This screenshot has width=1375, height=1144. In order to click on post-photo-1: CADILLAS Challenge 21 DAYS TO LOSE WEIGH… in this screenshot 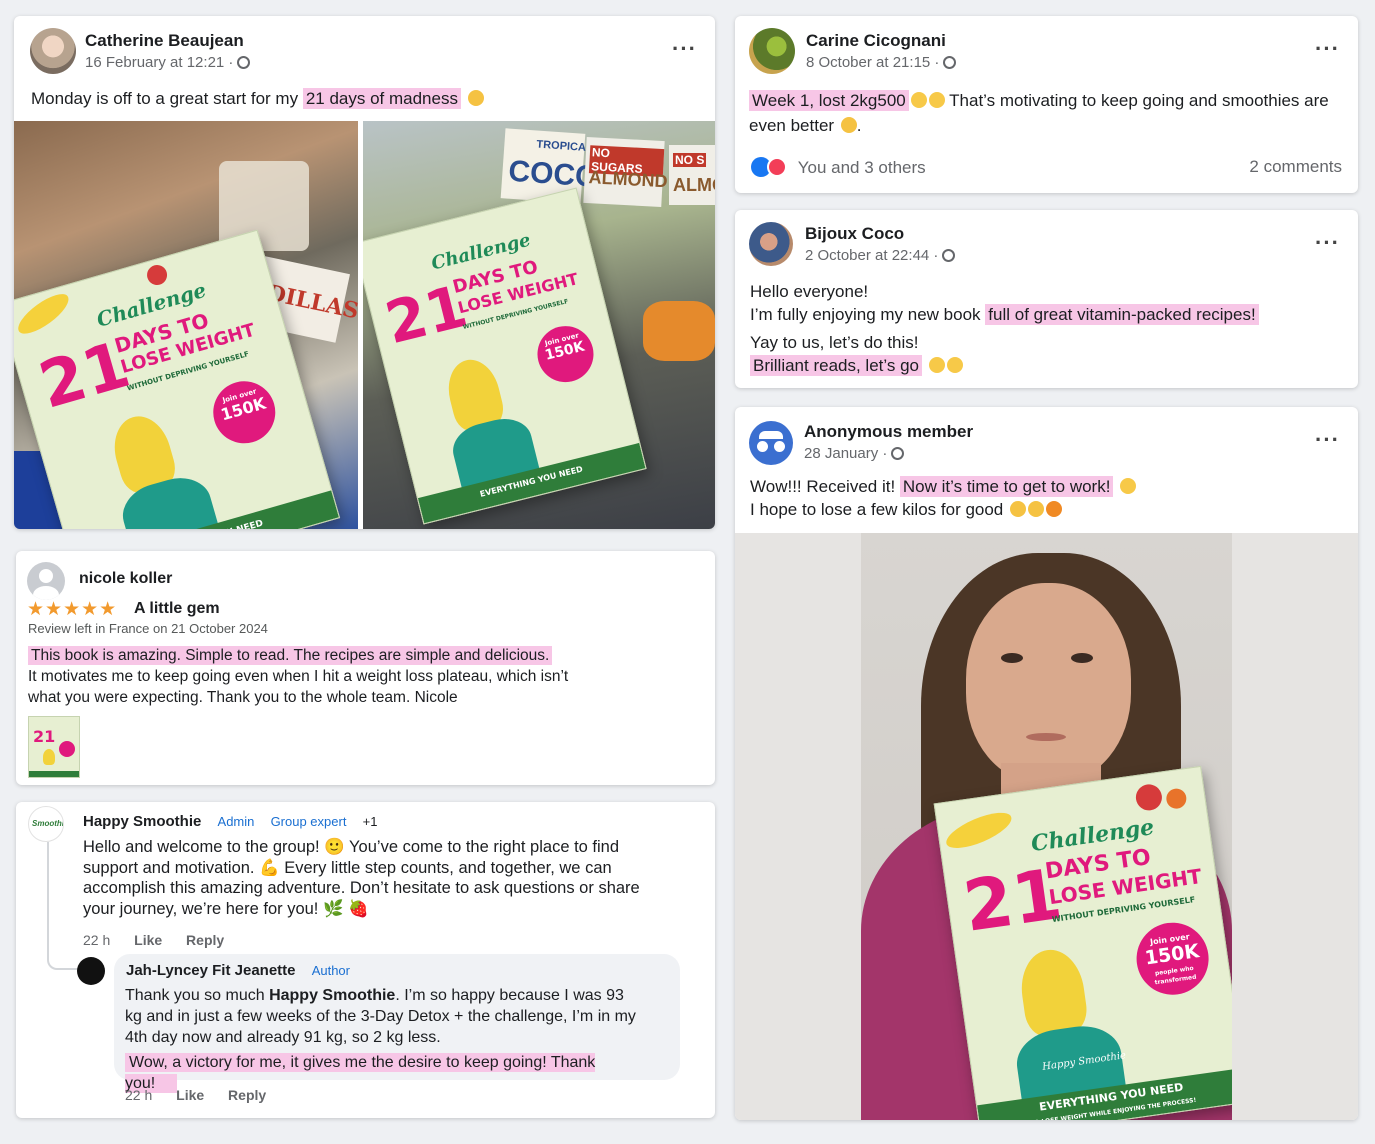, I will do `click(186, 325)`.